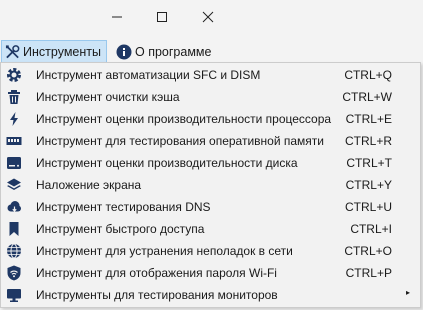 The image size is (423, 310). What do you see at coordinates (157, 295) in the screenshot?
I see `menu-item-label: Инструменты для тестирования мониторов` at bounding box center [157, 295].